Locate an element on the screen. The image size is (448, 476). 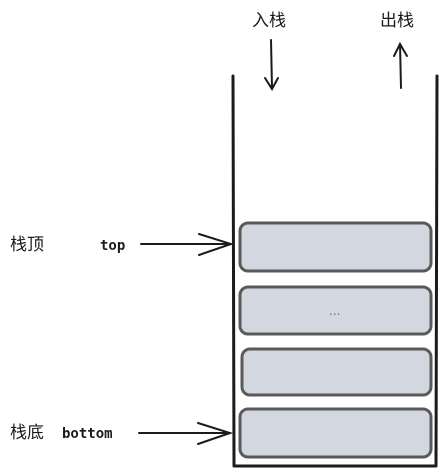
stack-block-lower is located at coordinates (336, 372).